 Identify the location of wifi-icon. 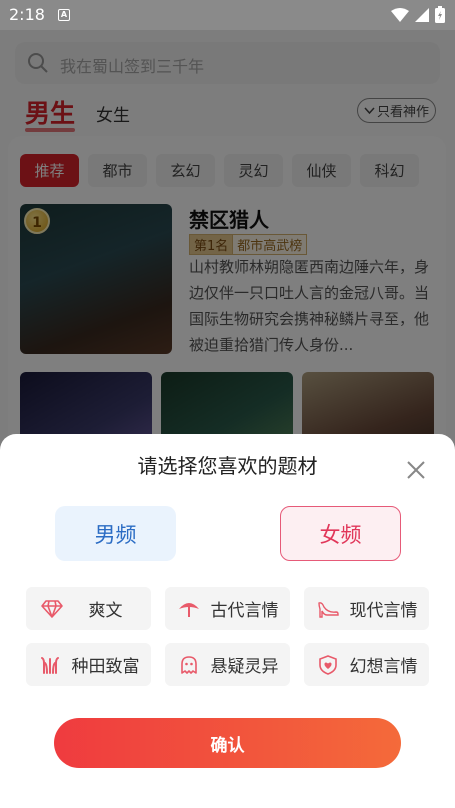
(400, 14).